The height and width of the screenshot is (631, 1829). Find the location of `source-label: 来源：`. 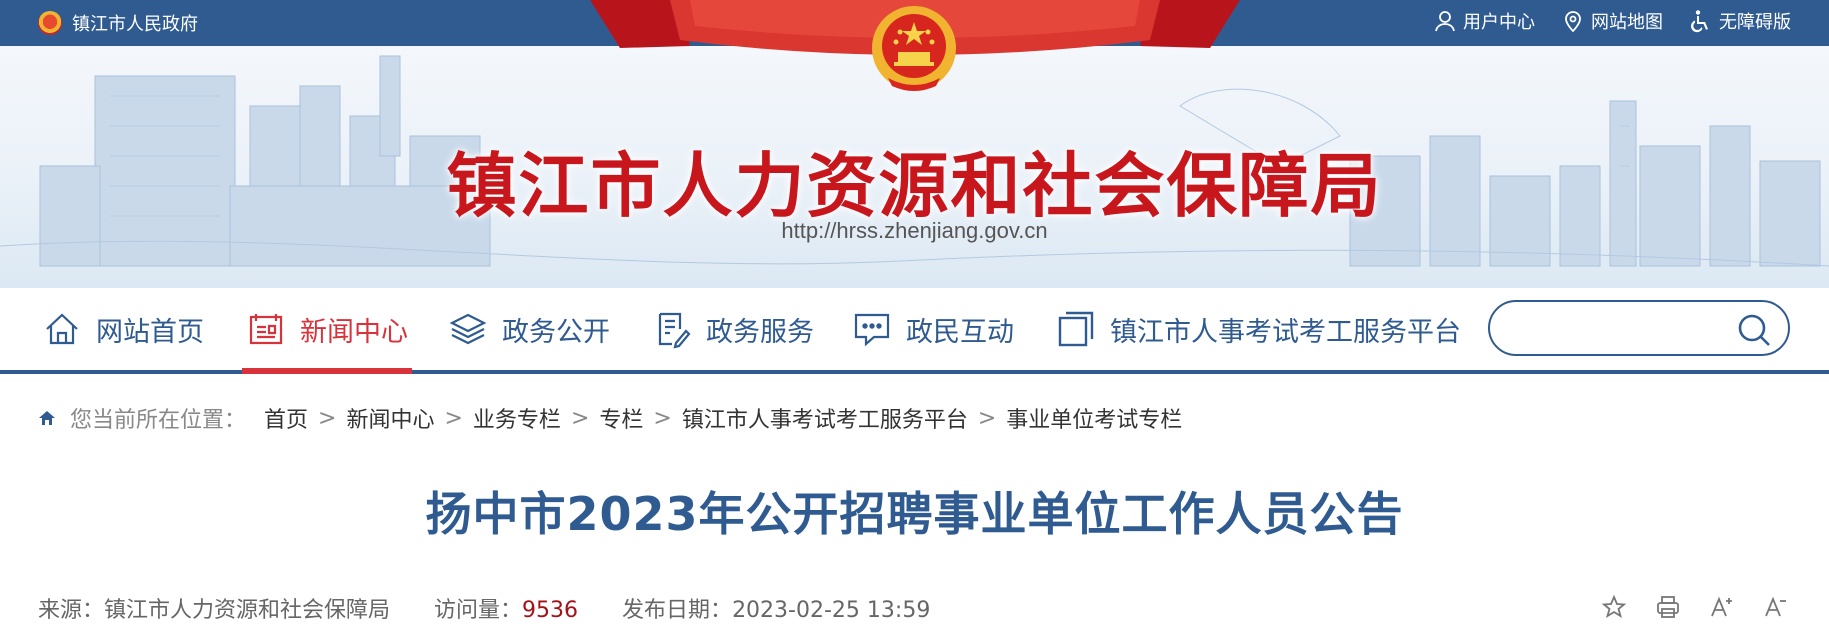

source-label: 来源： is located at coordinates (71, 610).